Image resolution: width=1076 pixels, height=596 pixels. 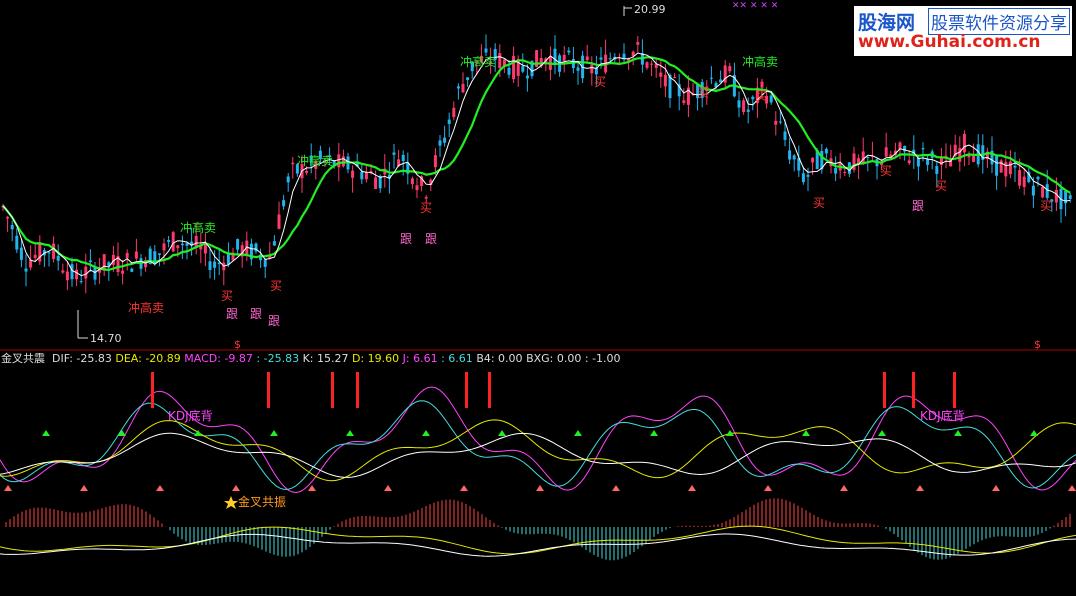 What do you see at coordinates (1037, 344) in the screenshot?
I see `bottom-flag: $` at bounding box center [1037, 344].